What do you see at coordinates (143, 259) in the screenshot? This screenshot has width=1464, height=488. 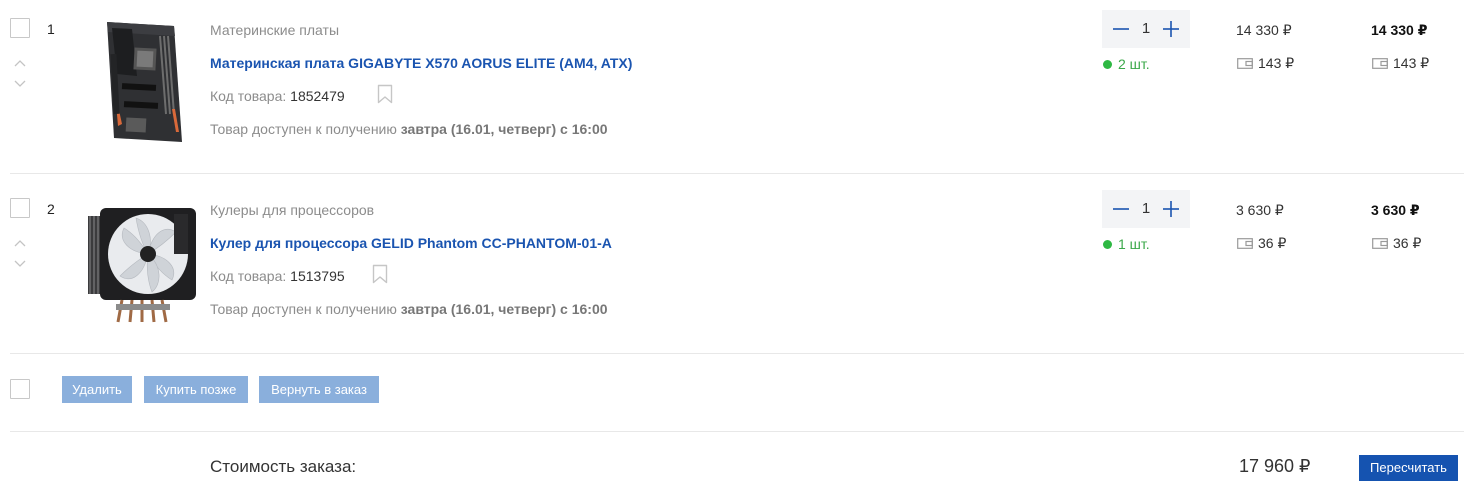 I see `cpu-cooler-image` at bounding box center [143, 259].